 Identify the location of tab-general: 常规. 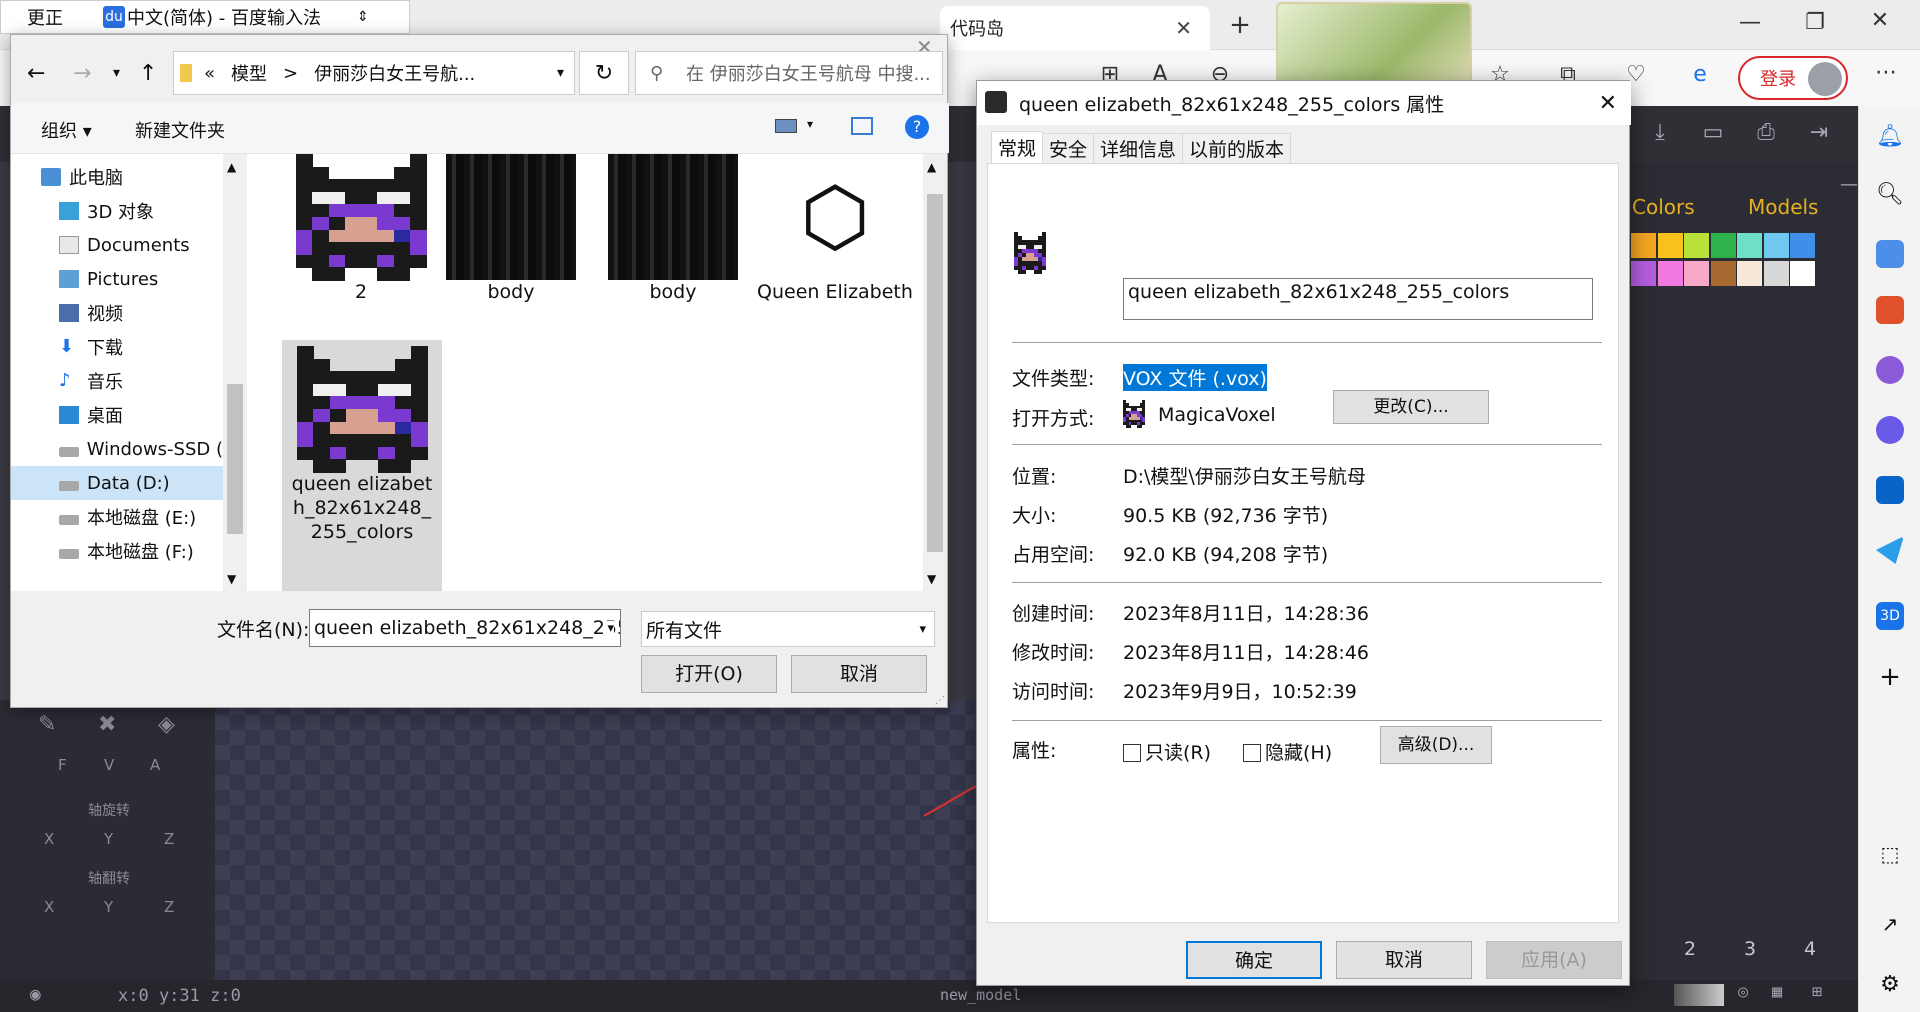
(1017, 147).